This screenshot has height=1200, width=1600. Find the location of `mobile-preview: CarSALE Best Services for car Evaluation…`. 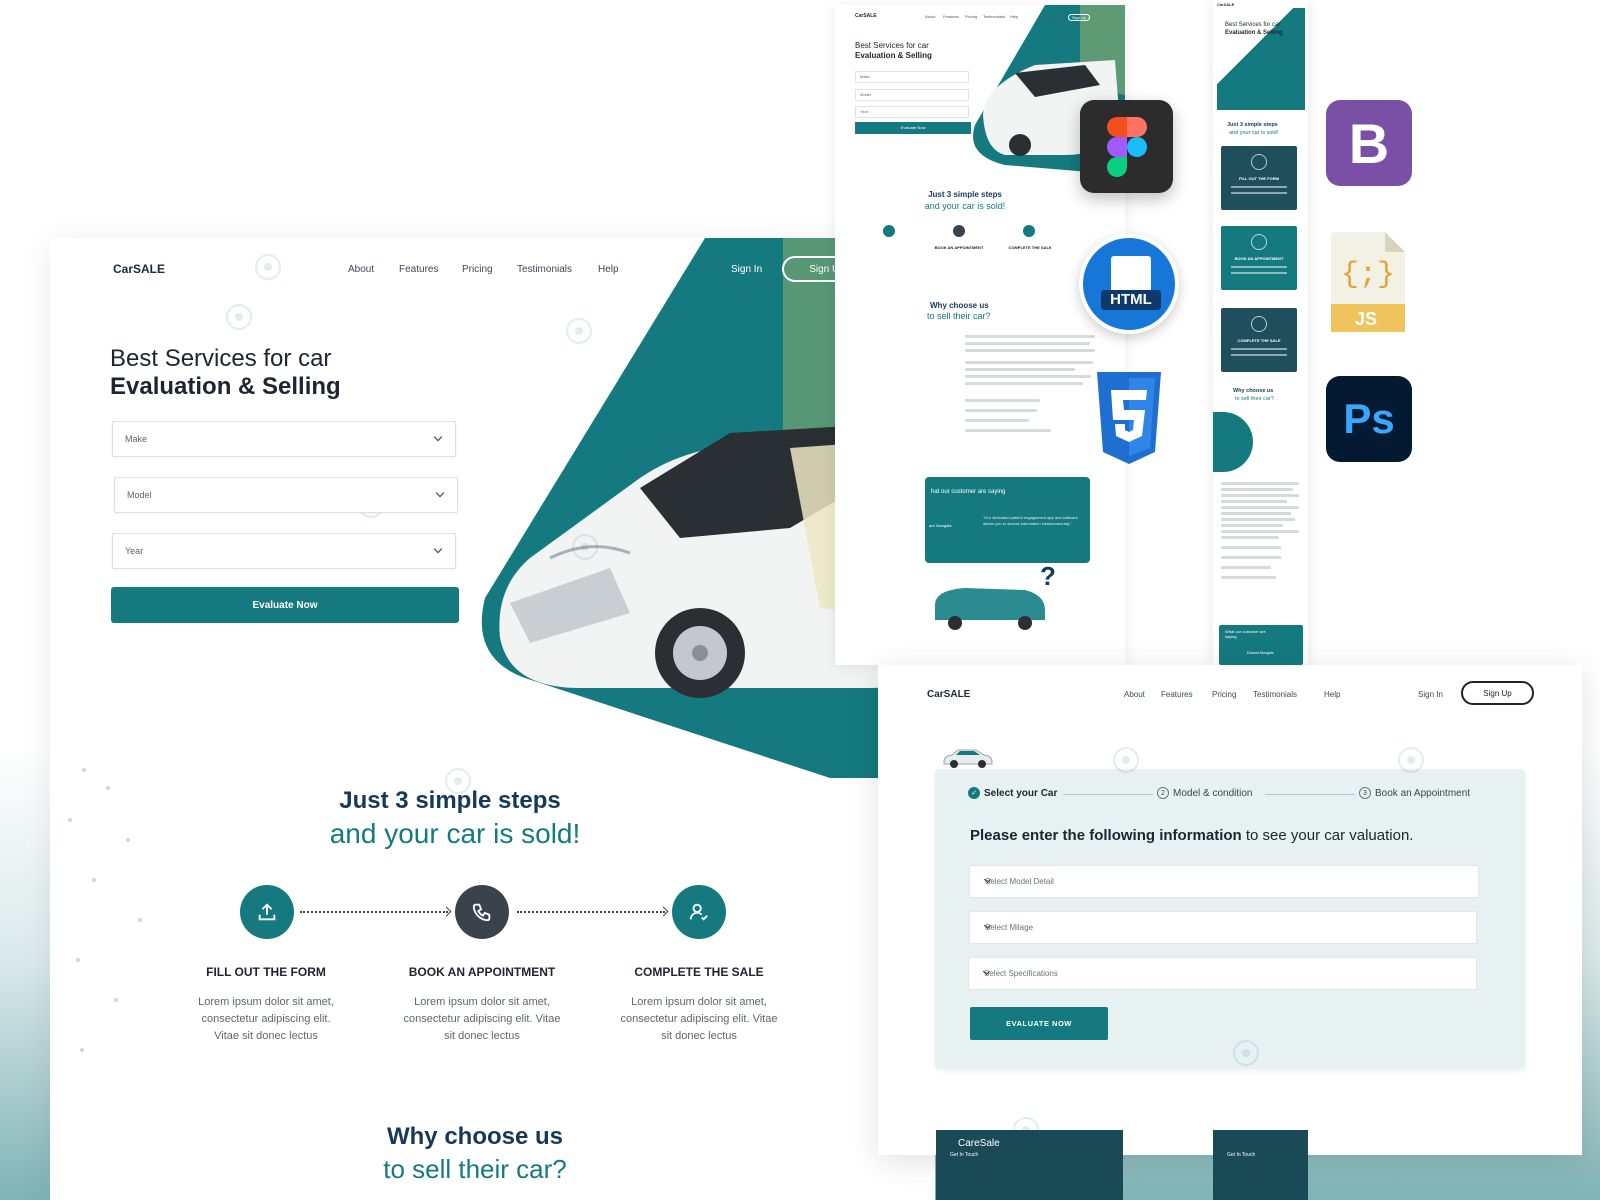

mobile-preview: CarSALE Best Services for car Evaluation… is located at coordinates (1260, 332).